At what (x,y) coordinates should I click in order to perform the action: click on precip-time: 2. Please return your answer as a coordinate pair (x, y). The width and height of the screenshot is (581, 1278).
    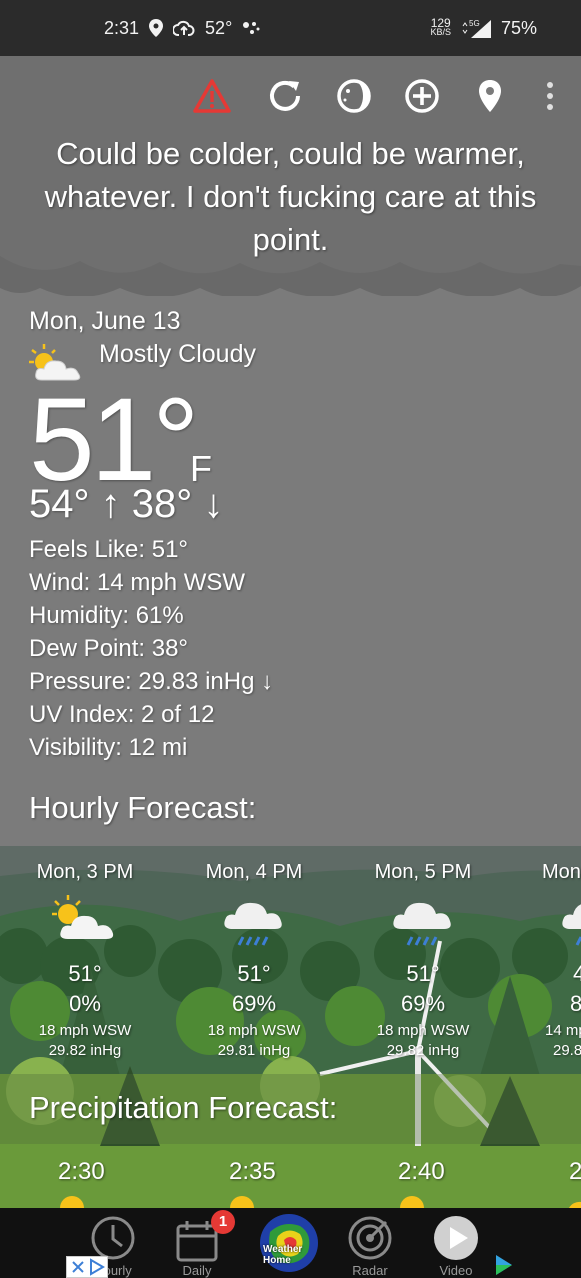
    Looking at the image, I should click on (575, 1171).